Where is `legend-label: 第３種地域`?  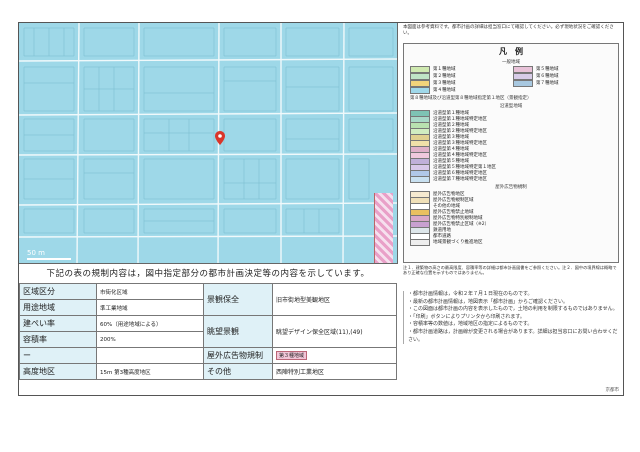 legend-label: 第３種地域 is located at coordinates (444, 83).